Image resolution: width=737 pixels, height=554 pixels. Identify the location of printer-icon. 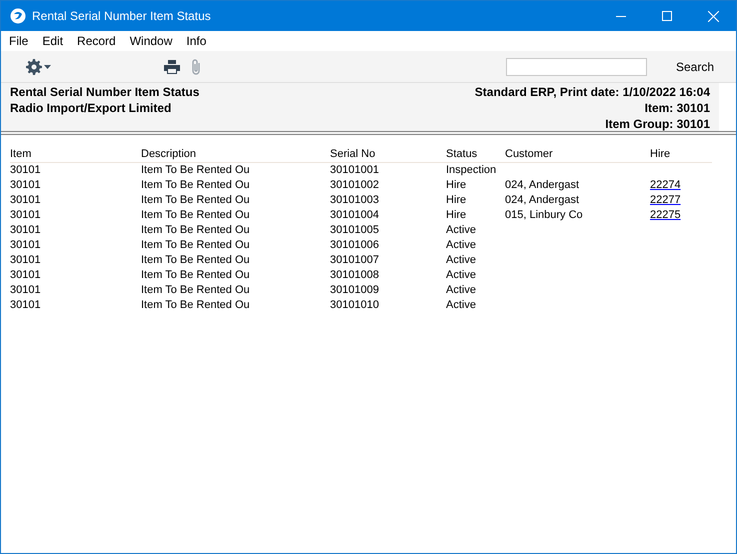
(172, 67).